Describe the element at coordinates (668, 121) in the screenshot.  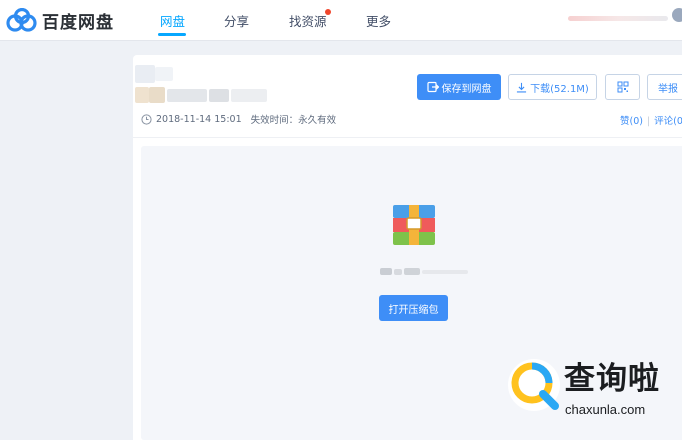
I see `comment-count-link: 评论(0)` at that location.